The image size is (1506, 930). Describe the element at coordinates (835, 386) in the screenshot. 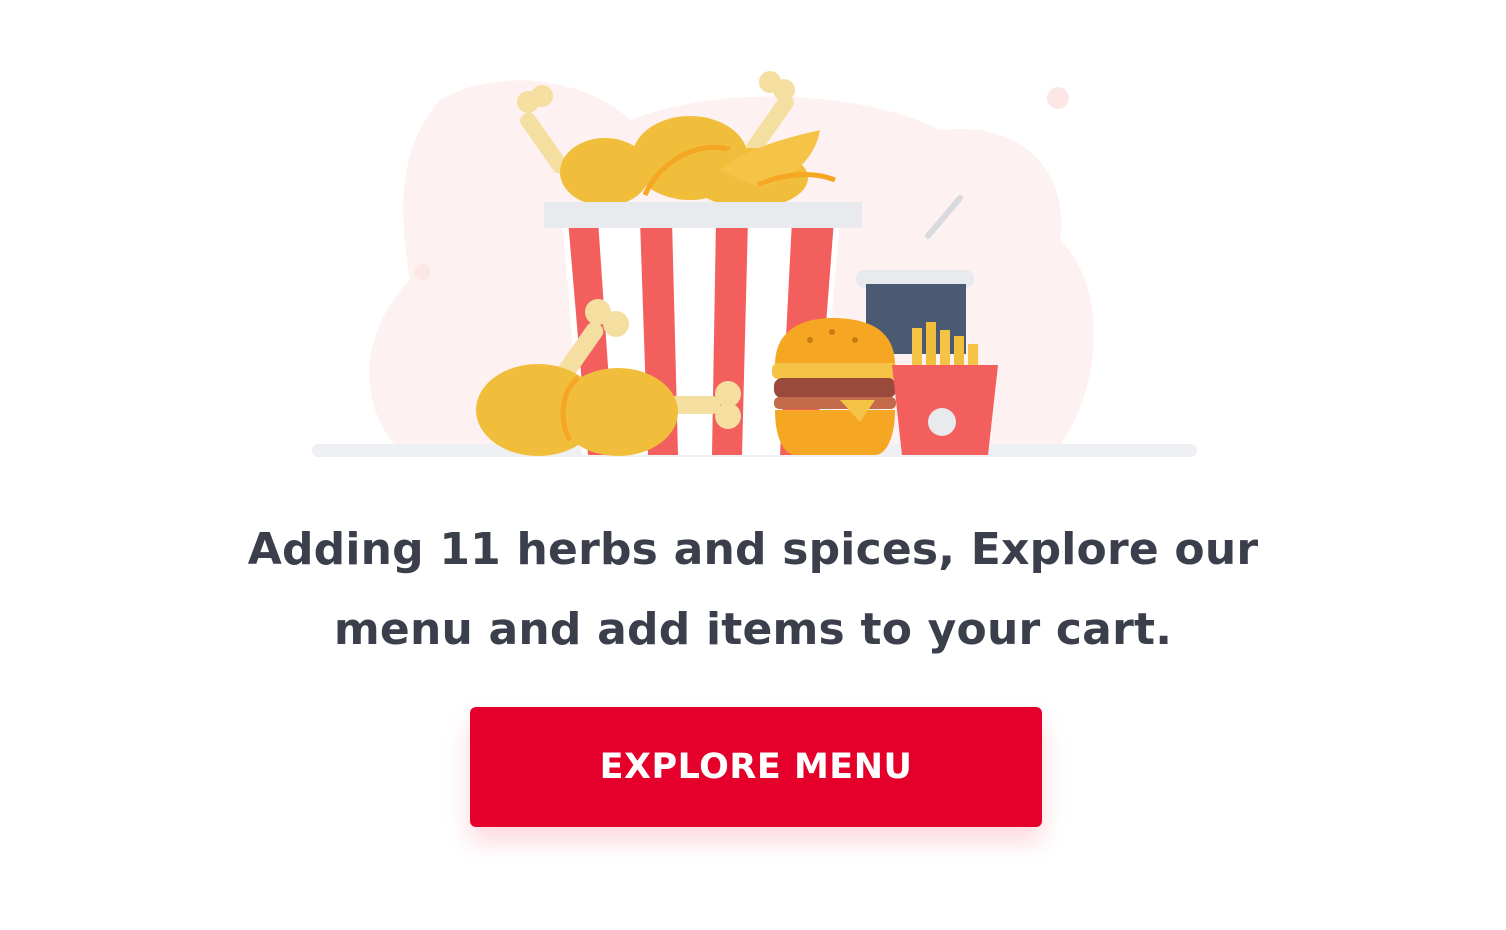

I see `burger` at that location.